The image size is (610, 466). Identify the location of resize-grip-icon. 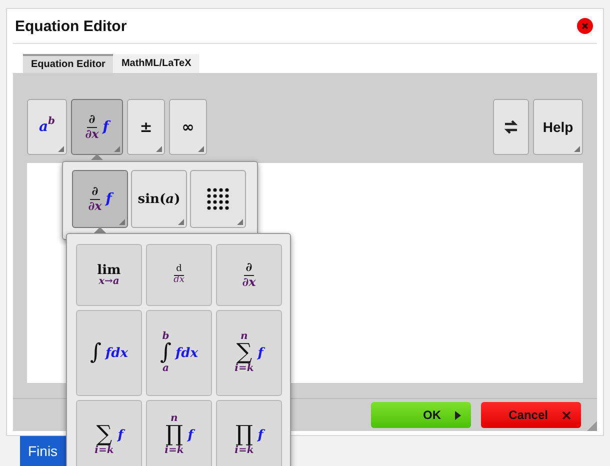
(592, 426).